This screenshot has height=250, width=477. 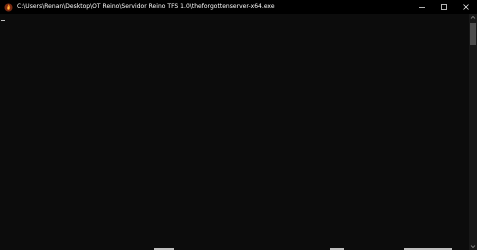 I want to click on maximize-icon, so click(x=444, y=7).